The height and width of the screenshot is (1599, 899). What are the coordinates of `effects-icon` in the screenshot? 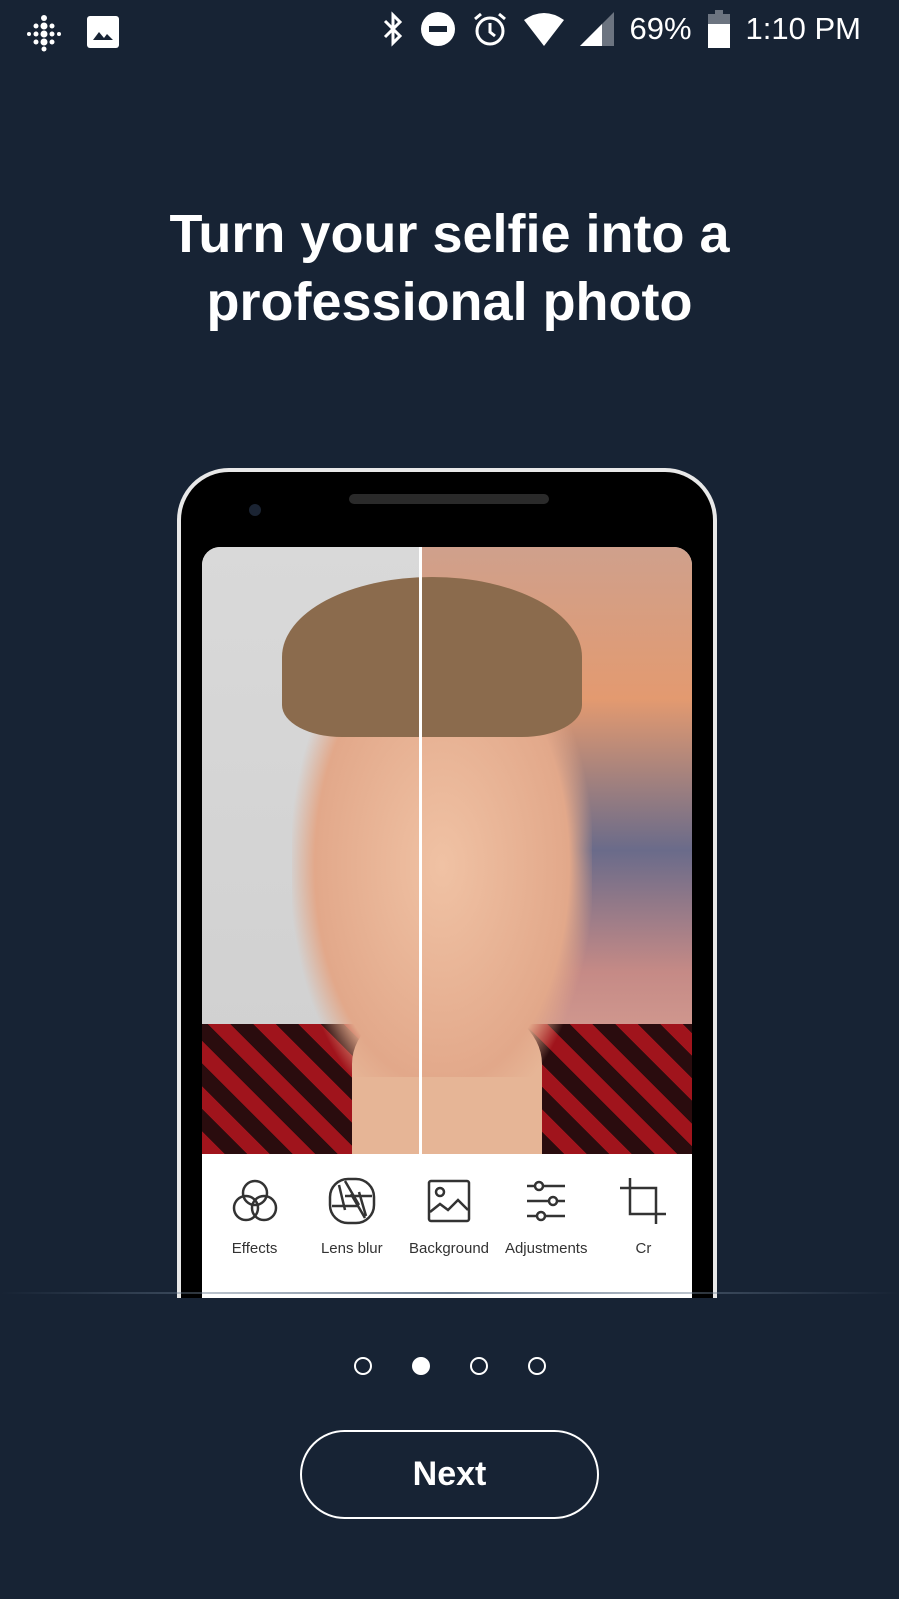 It's located at (254, 1200).